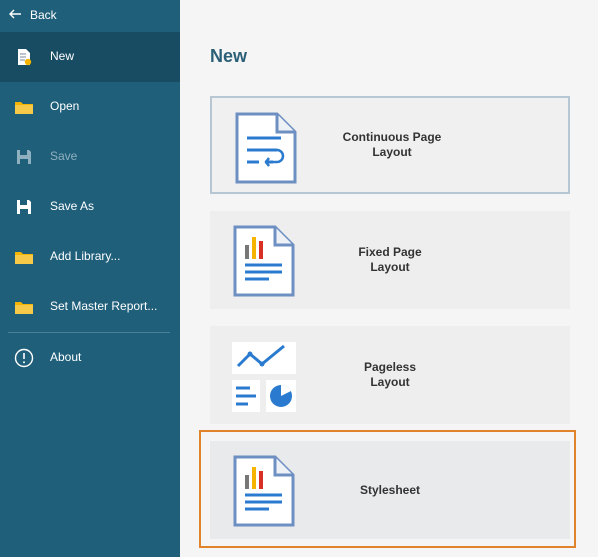 This screenshot has height=557, width=598. Describe the element at coordinates (387, 489) in the screenshot. I see `selection-highlight` at that location.